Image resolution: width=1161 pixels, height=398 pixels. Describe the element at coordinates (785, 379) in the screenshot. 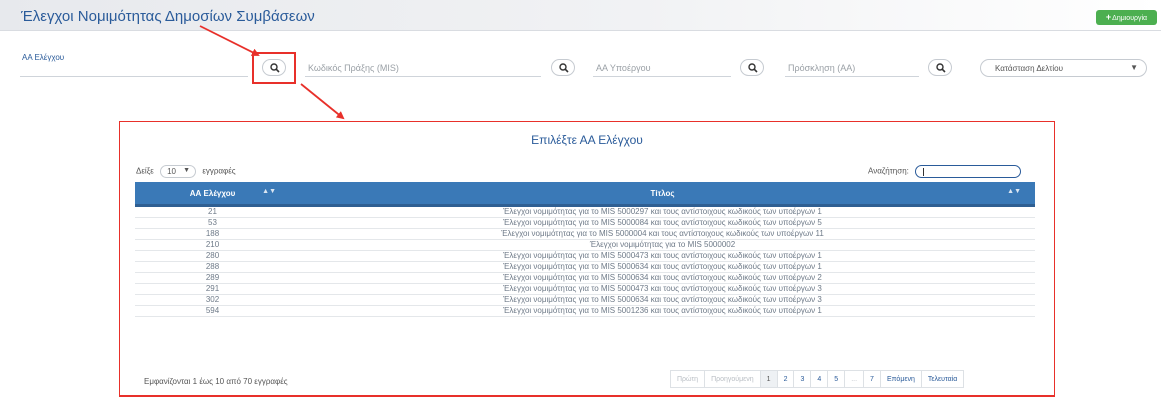

I see `pagination-page-2: 2` at that location.